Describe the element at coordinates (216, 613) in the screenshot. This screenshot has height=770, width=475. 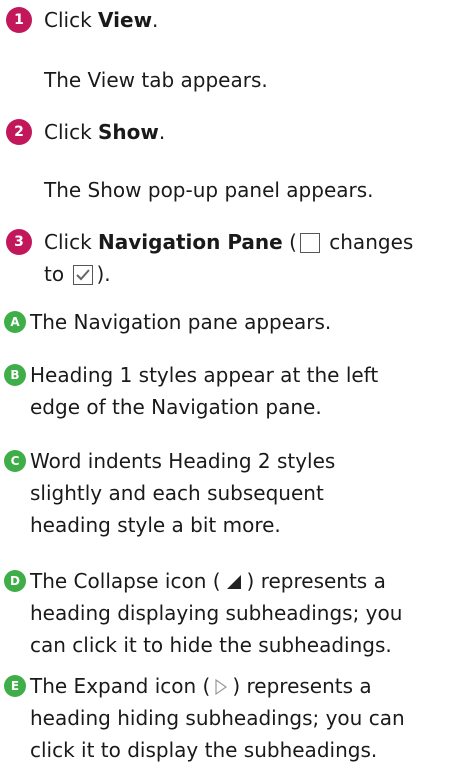
I see `callout-d-line-2: heading displaying subheadings; you` at that location.